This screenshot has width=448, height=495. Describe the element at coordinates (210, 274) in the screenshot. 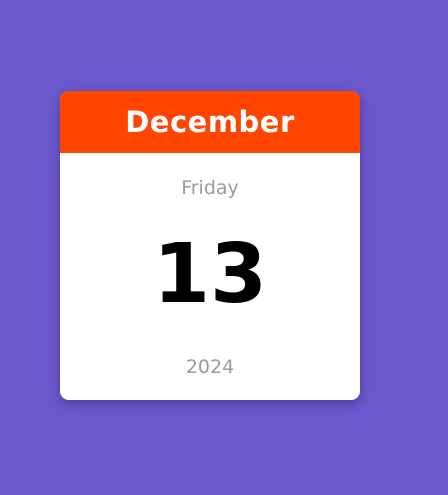

I see `day-number: 13` at that location.